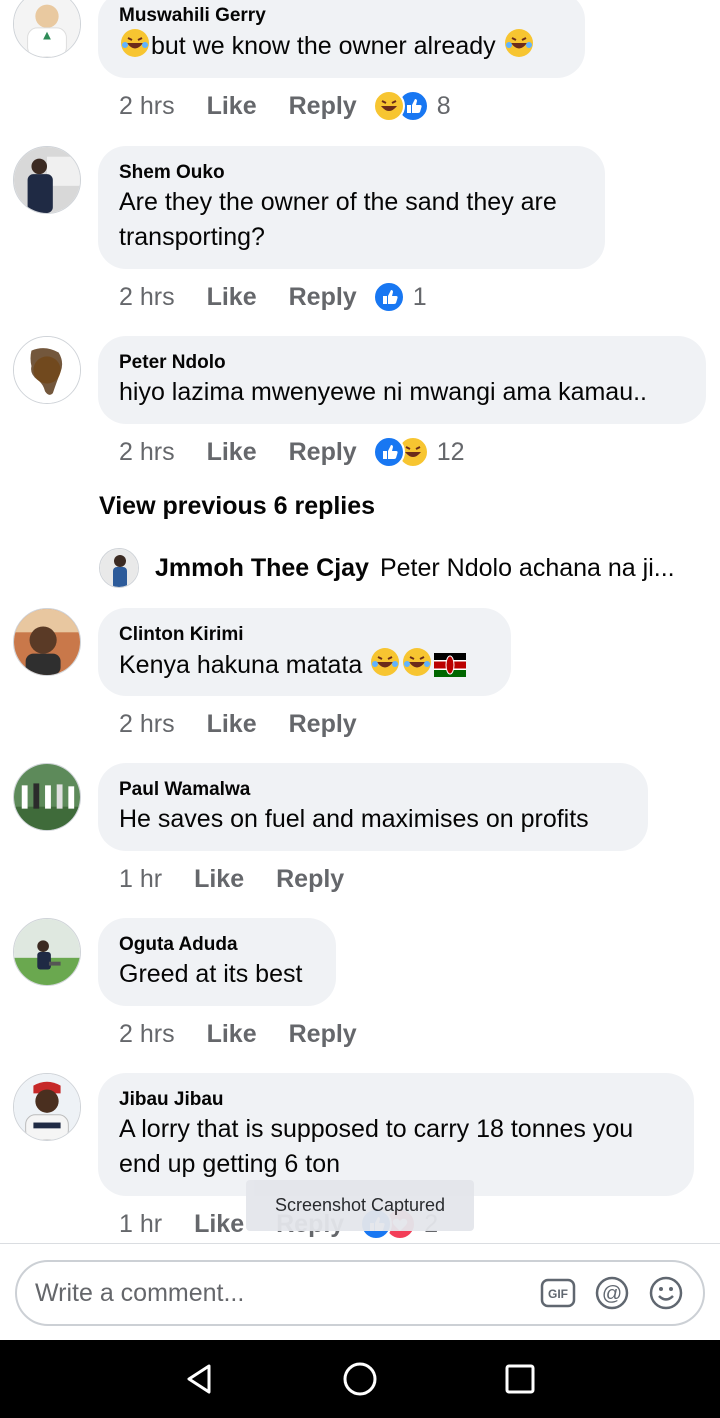 This screenshot has width=720, height=1418. What do you see at coordinates (192, 237) in the screenshot?
I see `comment-text-line: transporting?` at bounding box center [192, 237].